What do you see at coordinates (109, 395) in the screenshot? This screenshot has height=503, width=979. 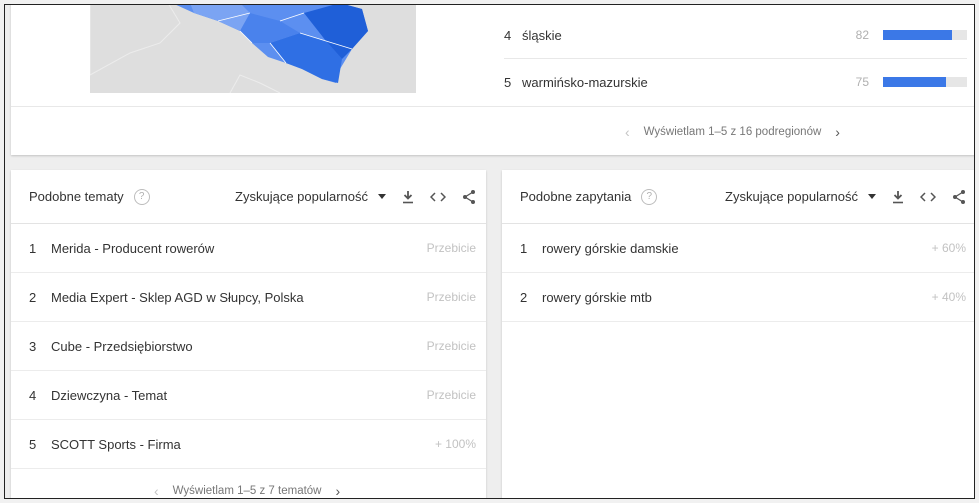 I see `item-label: Dziewczyna - Temat` at bounding box center [109, 395].